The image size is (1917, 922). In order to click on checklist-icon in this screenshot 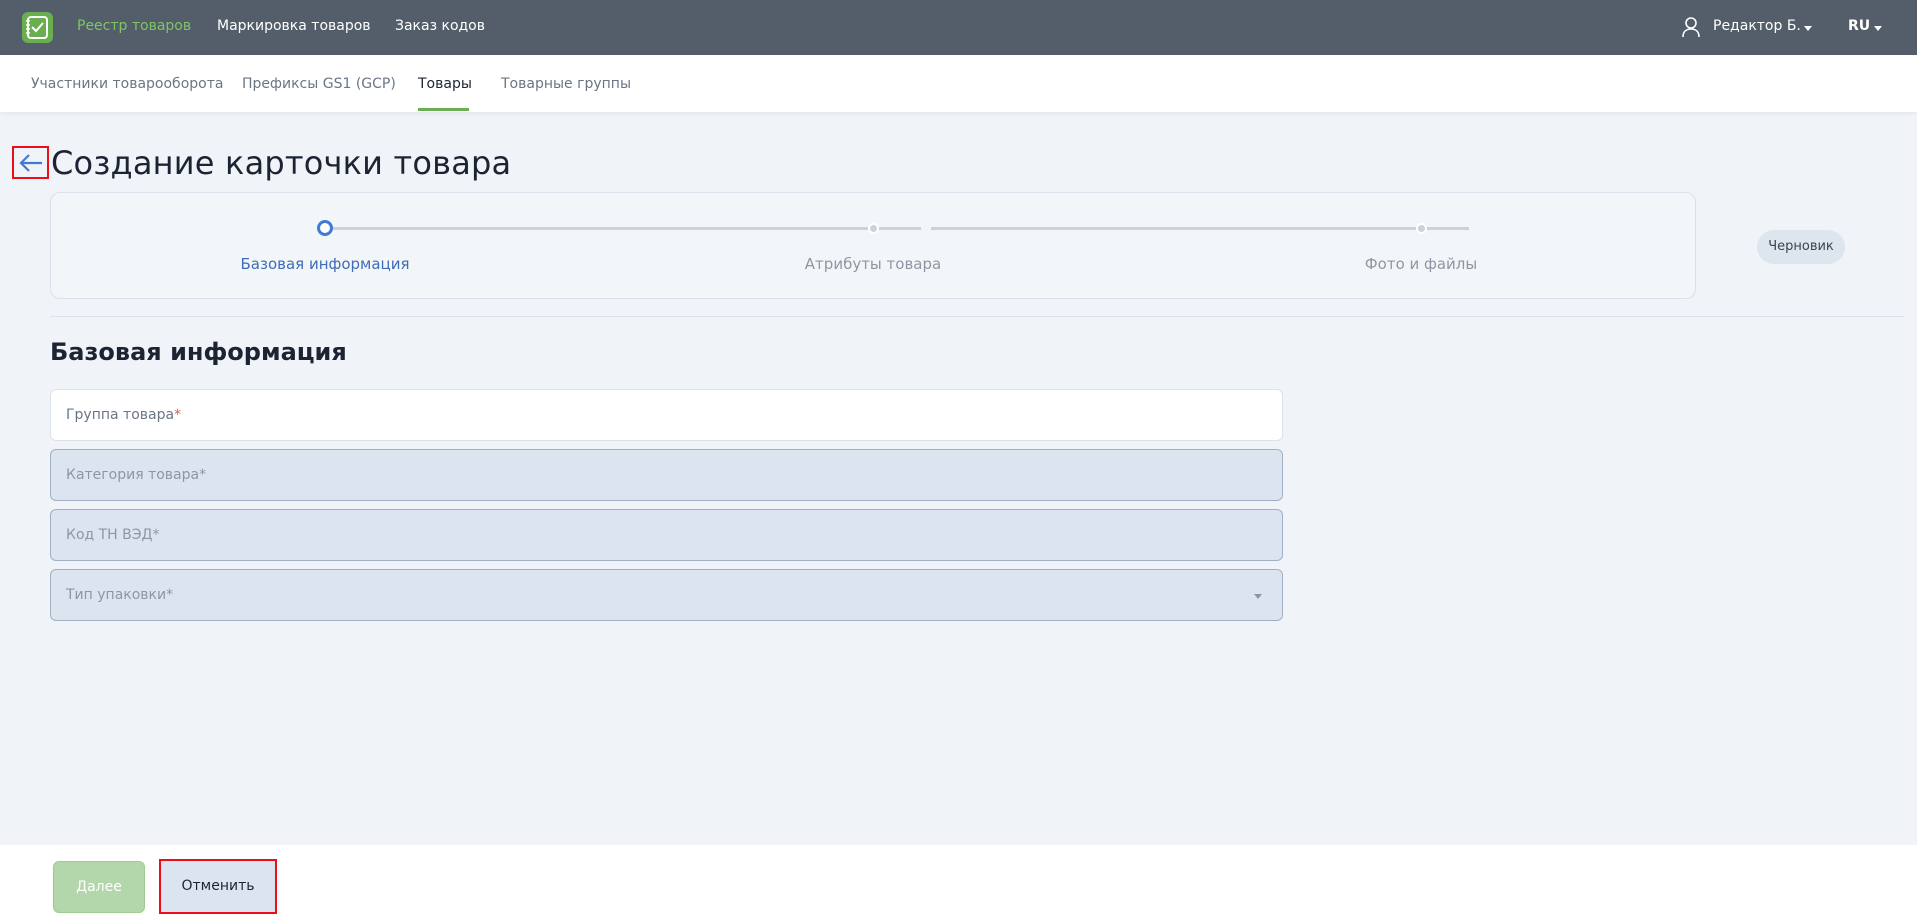, I will do `click(37, 27)`.